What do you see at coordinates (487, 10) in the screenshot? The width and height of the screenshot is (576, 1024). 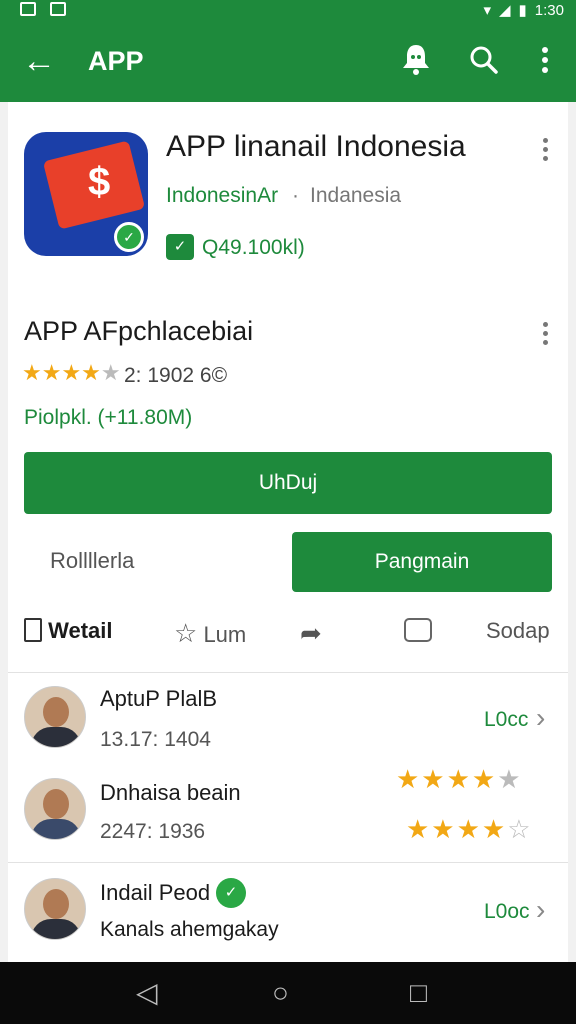 I see `wifi-icon: ▾` at bounding box center [487, 10].